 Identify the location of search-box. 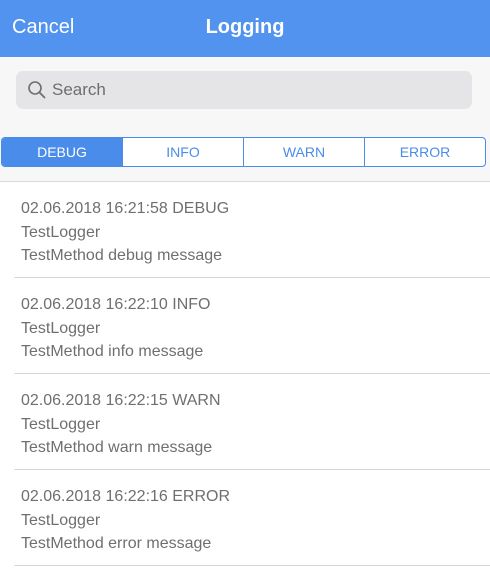
(244, 90).